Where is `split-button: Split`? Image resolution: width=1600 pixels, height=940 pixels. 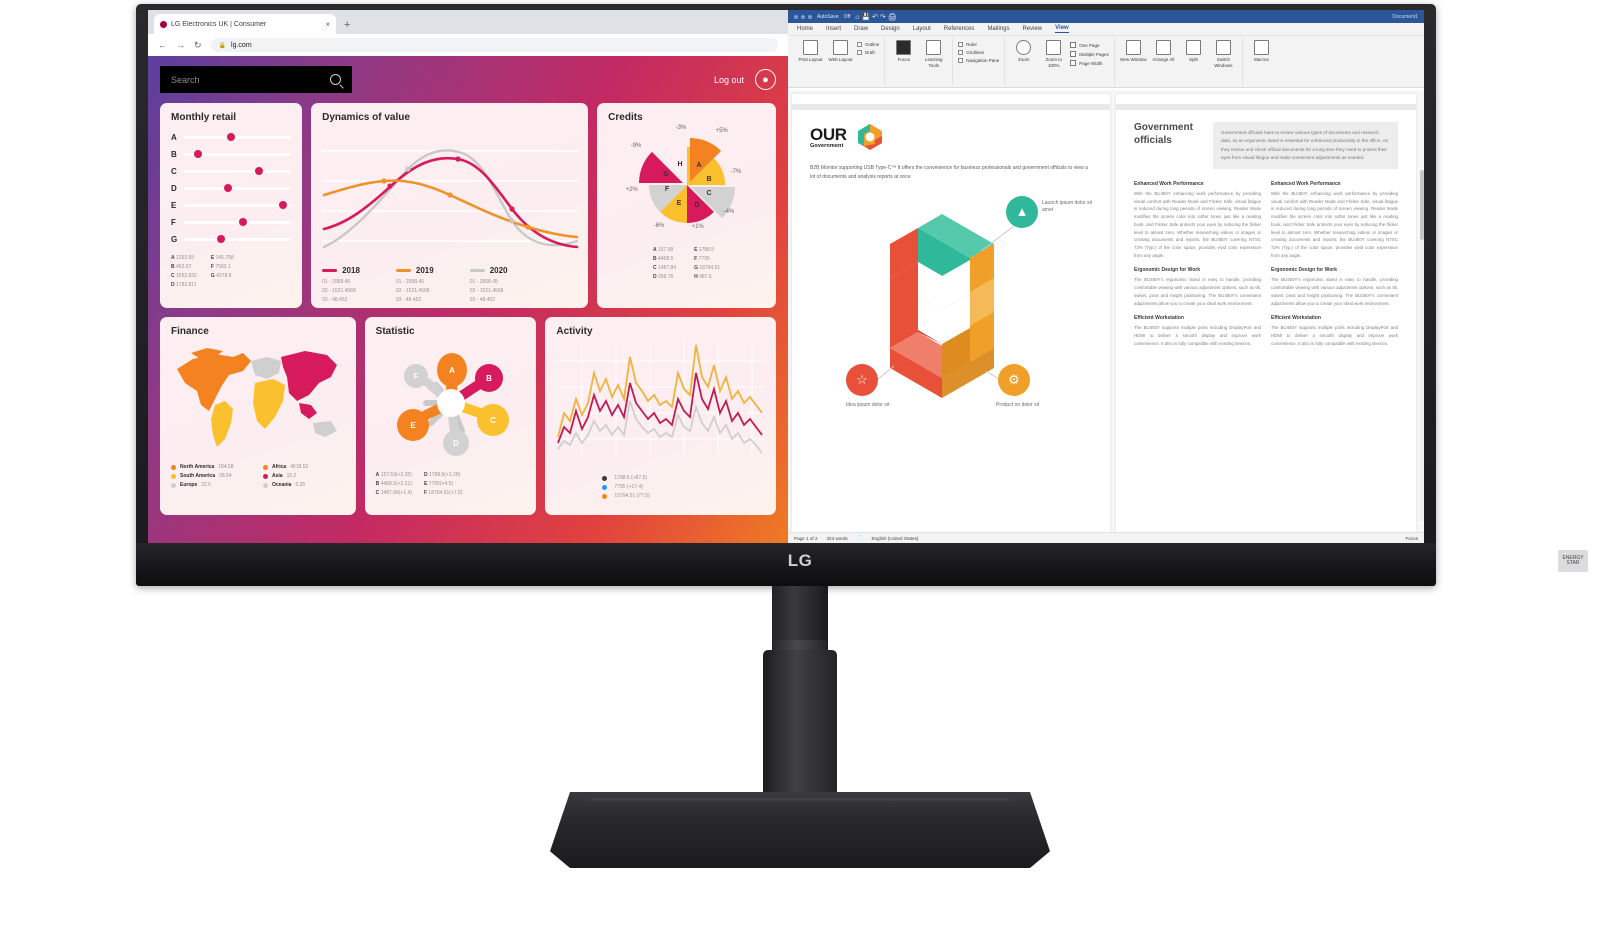
split-button: Split is located at coordinates (1193, 50).